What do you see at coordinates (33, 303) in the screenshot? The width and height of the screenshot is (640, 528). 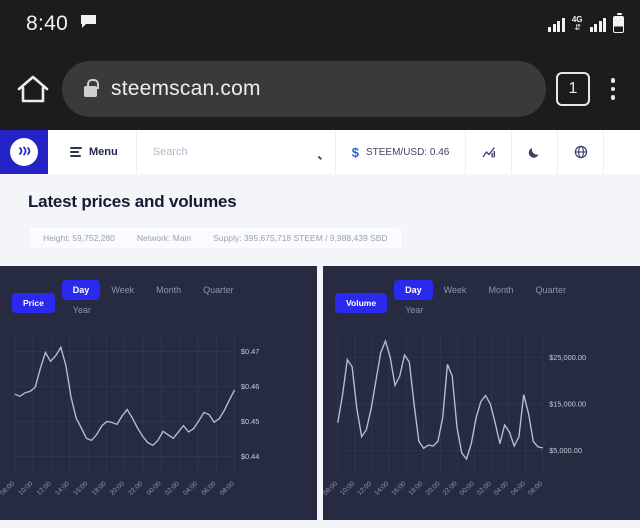 I see `price-badge: Price` at bounding box center [33, 303].